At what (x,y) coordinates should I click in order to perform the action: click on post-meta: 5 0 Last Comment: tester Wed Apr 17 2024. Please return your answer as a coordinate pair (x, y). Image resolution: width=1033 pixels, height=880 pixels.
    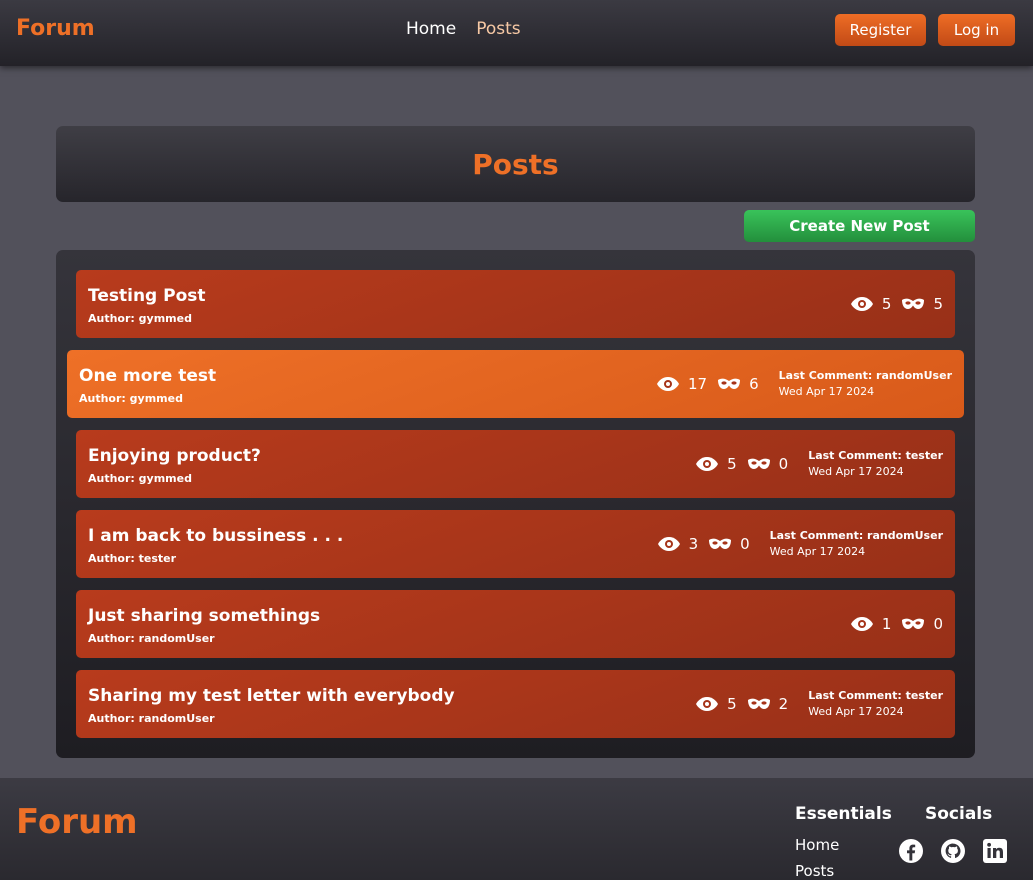
    Looking at the image, I should click on (819, 464).